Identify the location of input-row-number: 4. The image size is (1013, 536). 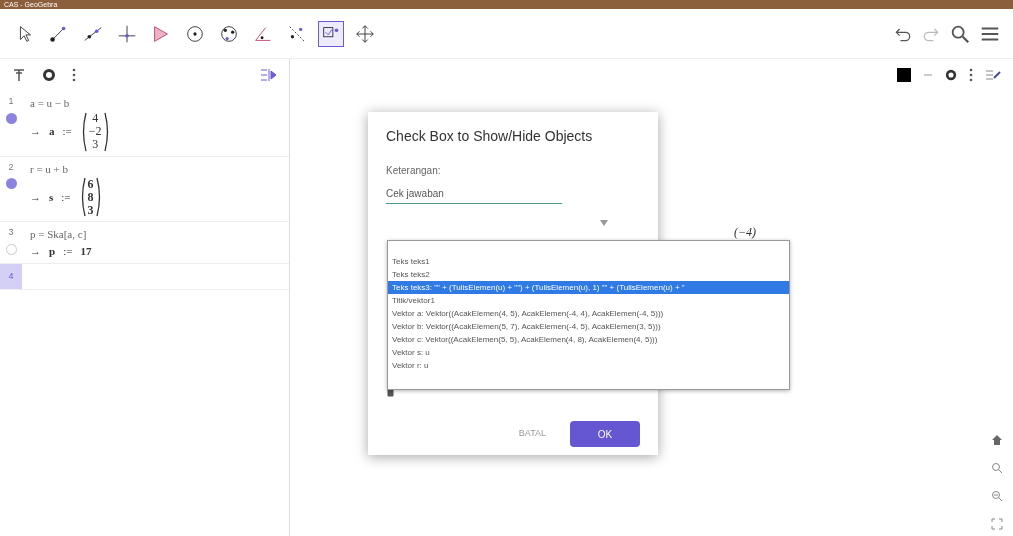
(11, 276).